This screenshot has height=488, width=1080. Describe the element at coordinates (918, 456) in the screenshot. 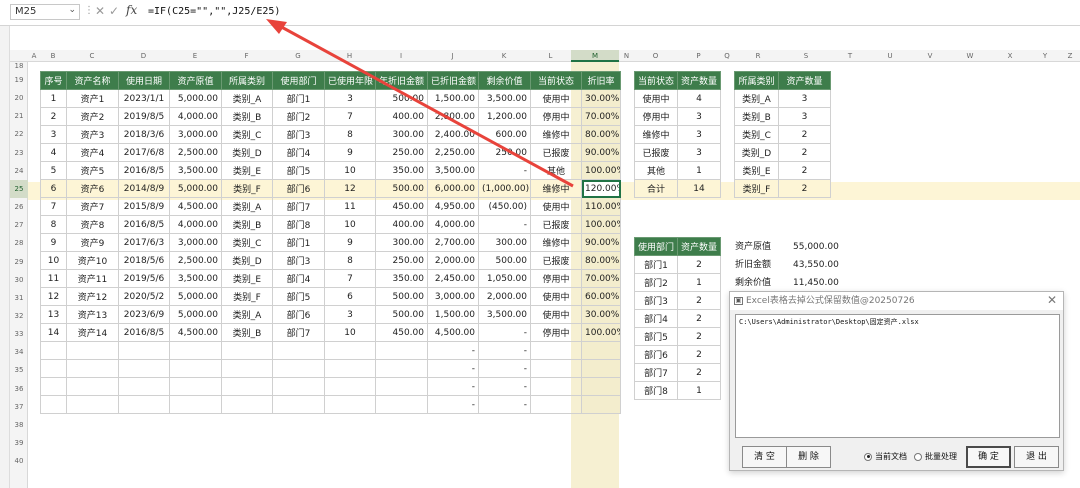

I see `radio-empty-icon` at that location.